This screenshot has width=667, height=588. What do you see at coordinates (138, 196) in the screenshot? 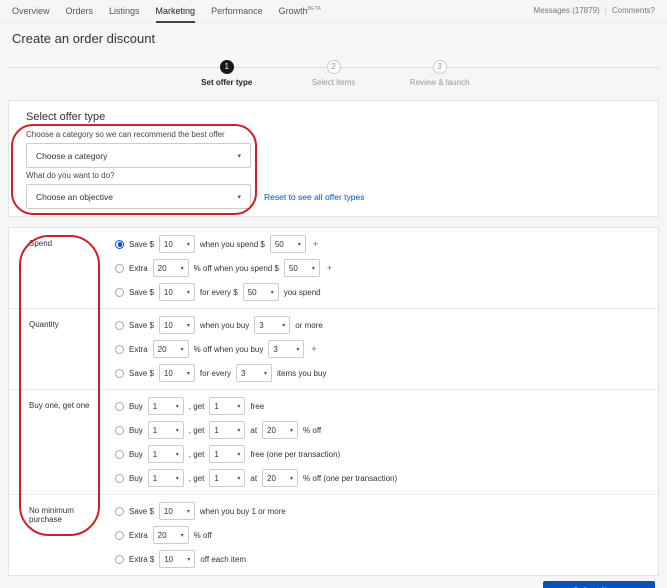
I see `objective-dropdown: Choose an objective ▾` at bounding box center [138, 196].